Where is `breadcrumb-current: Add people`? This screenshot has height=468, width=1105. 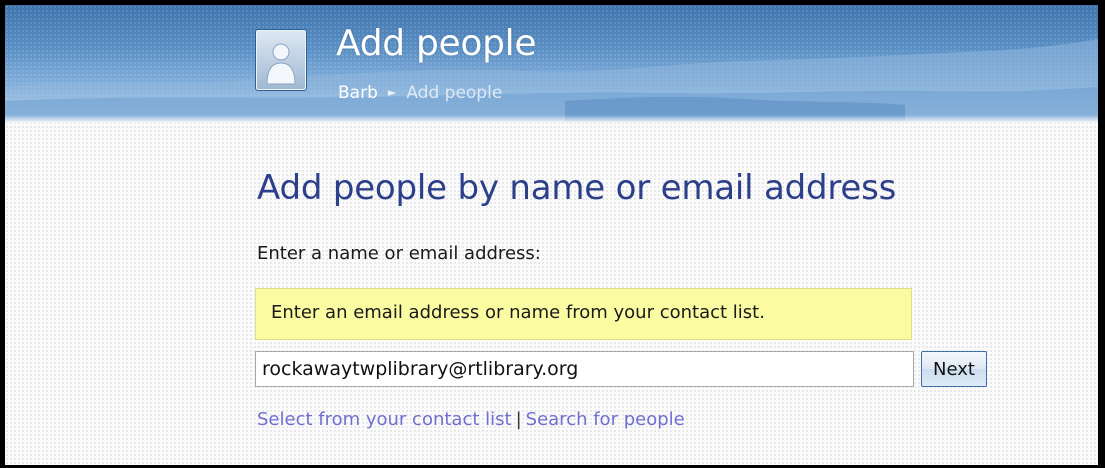 breadcrumb-current: Add people is located at coordinates (454, 93).